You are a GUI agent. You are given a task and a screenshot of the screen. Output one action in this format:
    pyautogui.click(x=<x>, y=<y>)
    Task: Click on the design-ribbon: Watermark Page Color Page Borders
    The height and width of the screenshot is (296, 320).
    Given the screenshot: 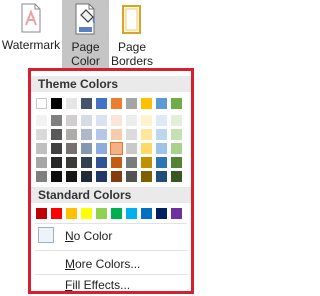 What is the action you would take?
    pyautogui.click(x=101, y=34)
    